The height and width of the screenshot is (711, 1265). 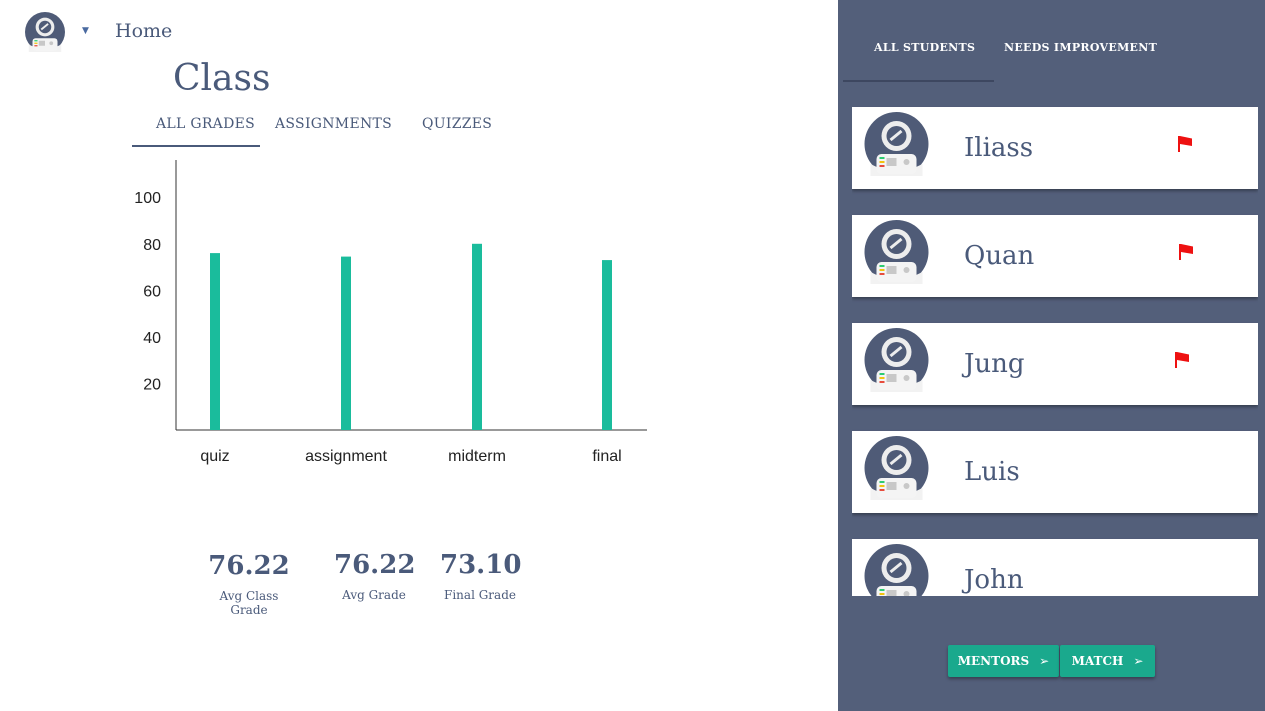 What do you see at coordinates (143, 31) in the screenshot?
I see `home-link: Home` at bounding box center [143, 31].